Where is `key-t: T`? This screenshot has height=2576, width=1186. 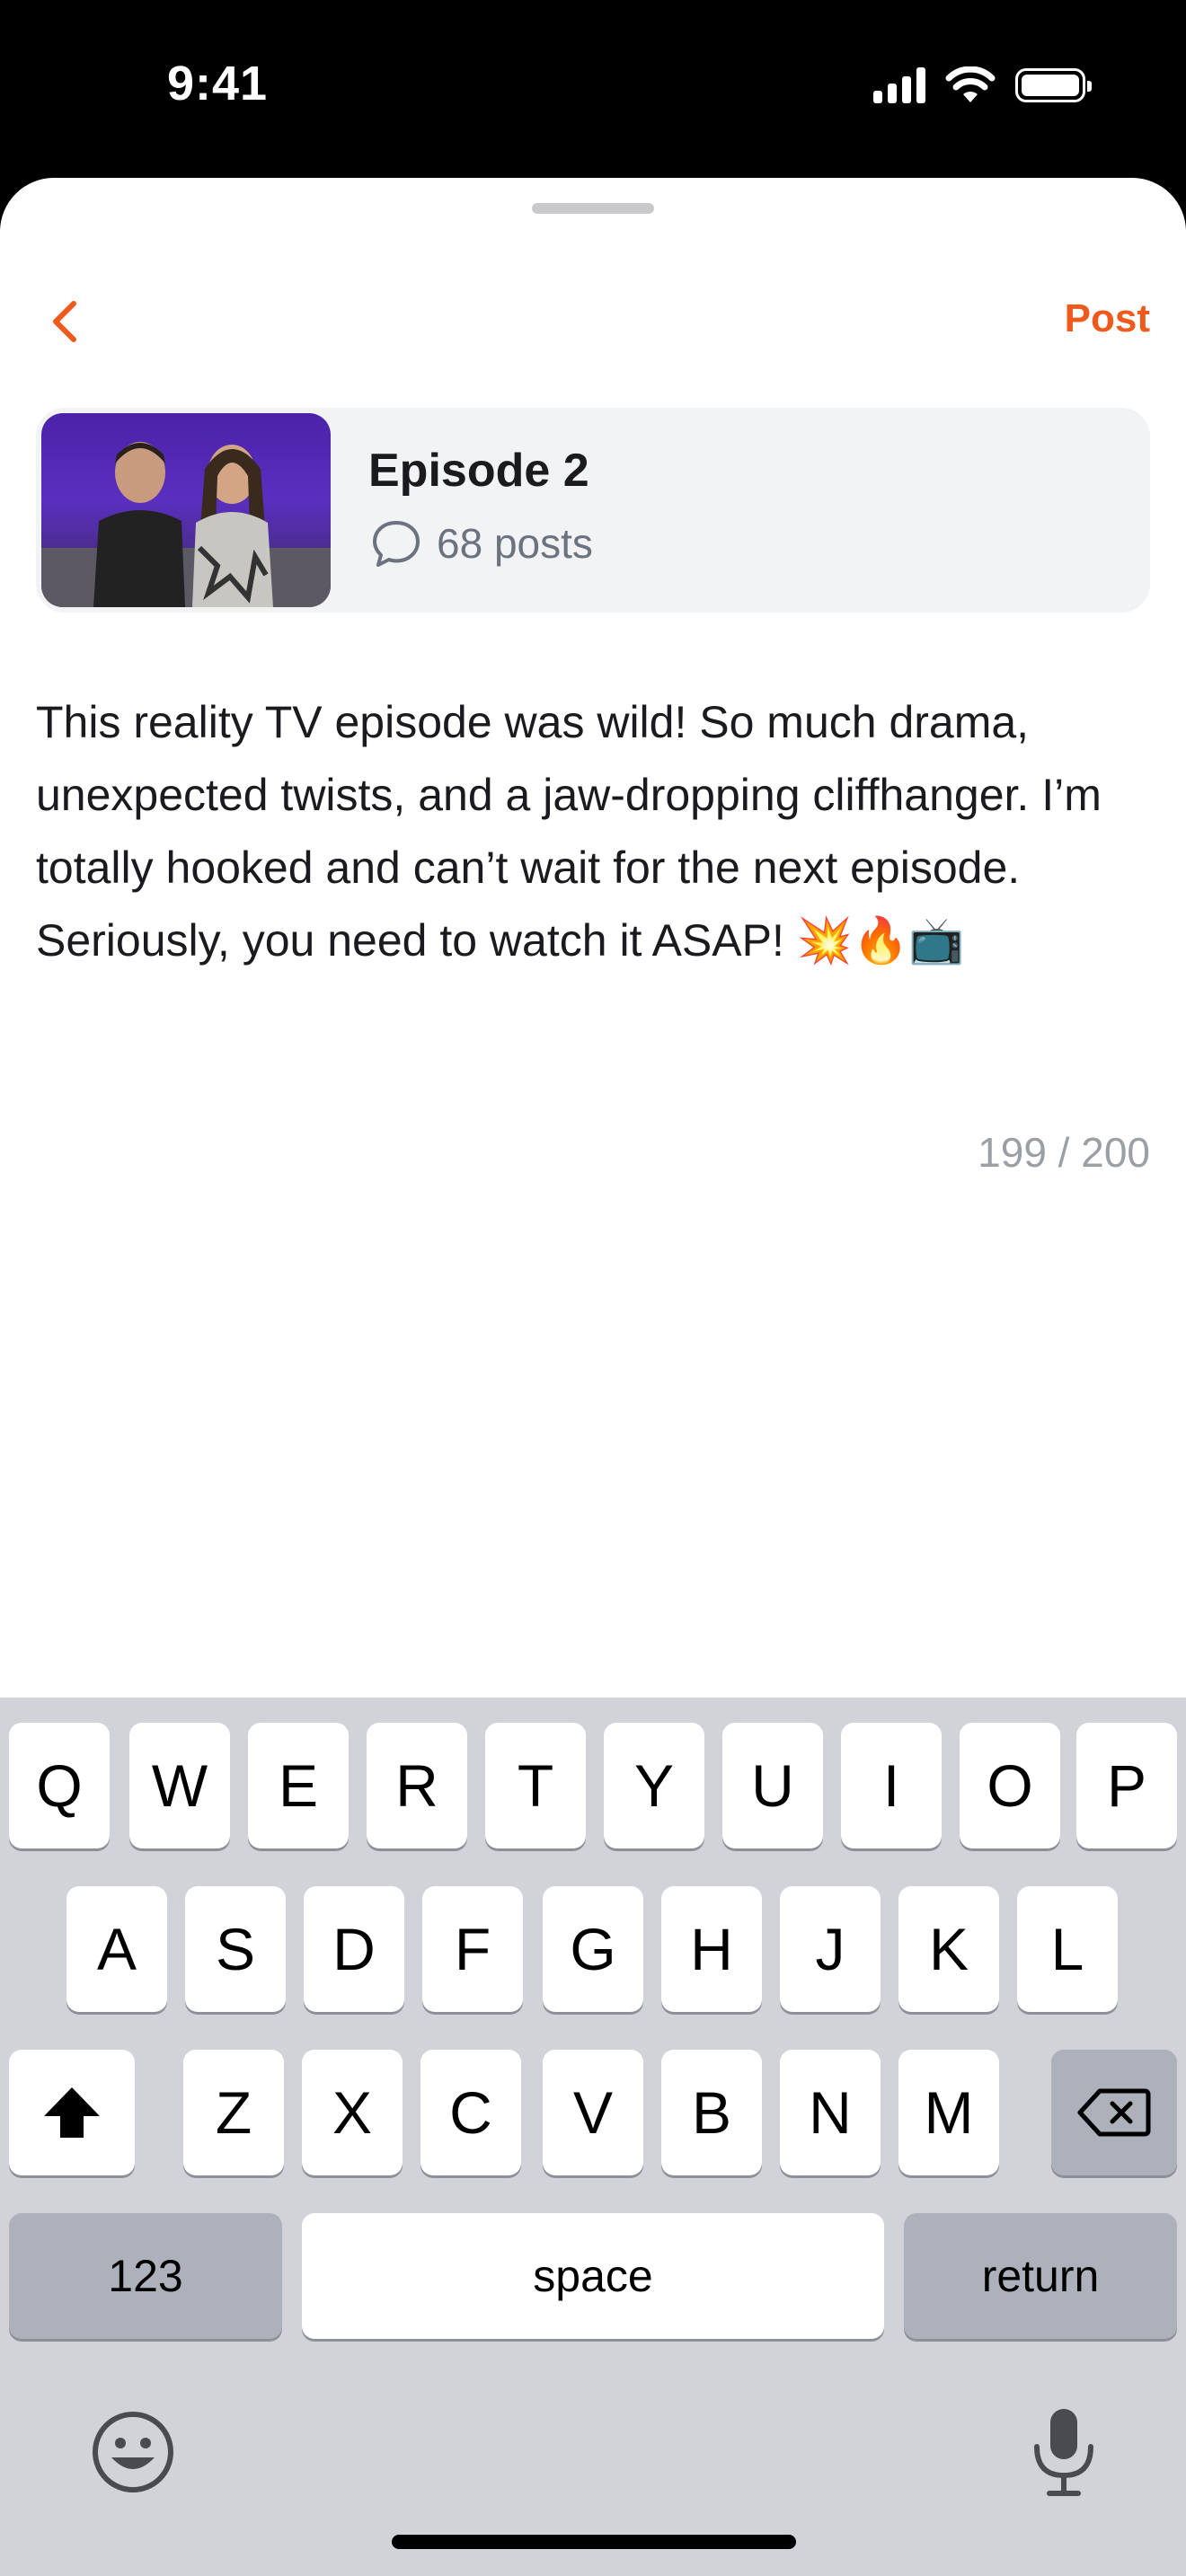 key-t: T is located at coordinates (535, 1785).